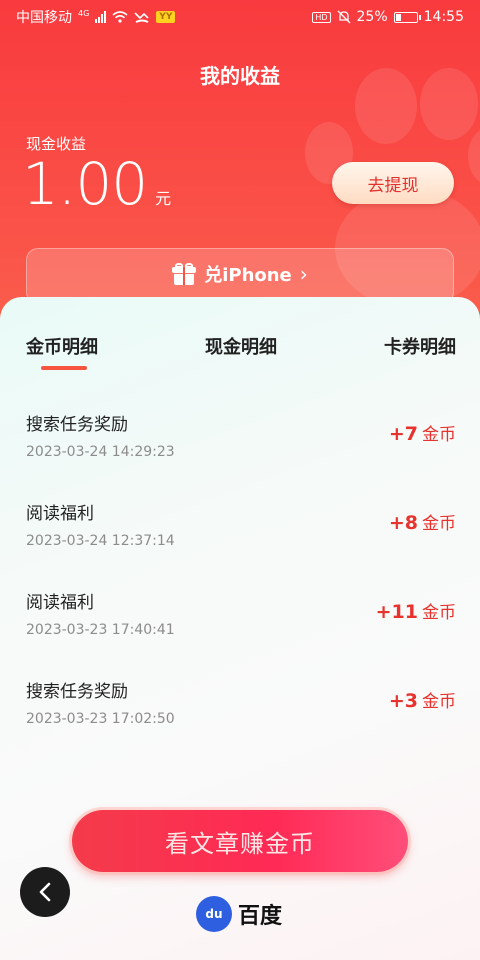  Describe the element at coordinates (403, 523) in the screenshot. I see `record-amount-value: +8` at that location.